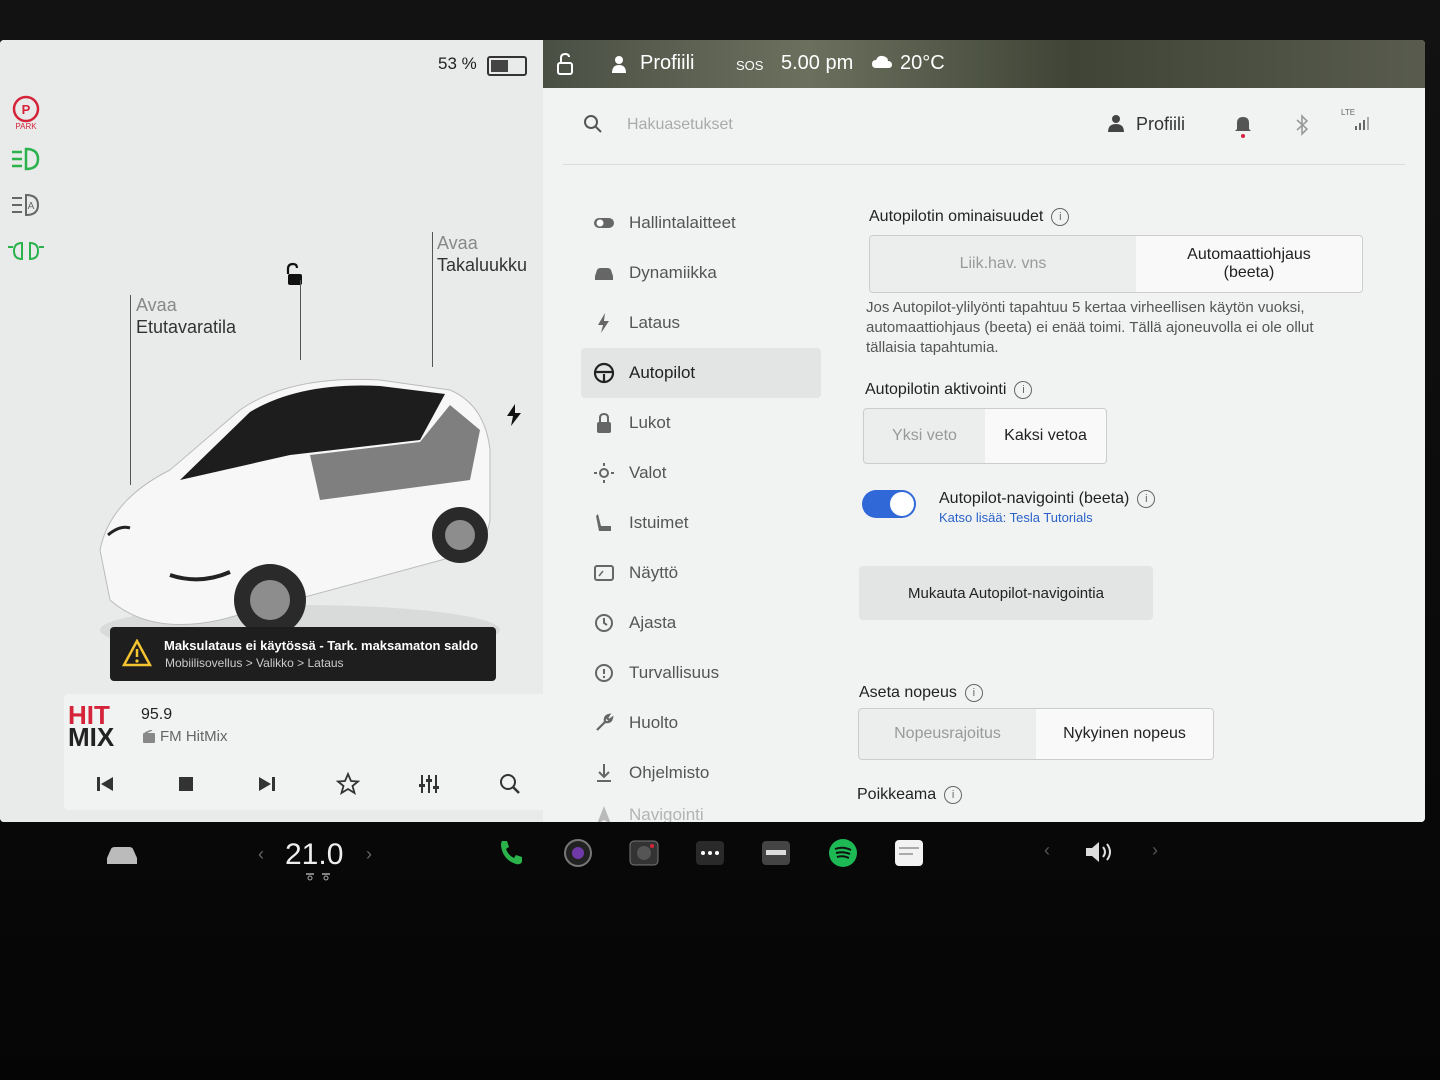  I want to click on svg-text: PARK, so click(26, 126).